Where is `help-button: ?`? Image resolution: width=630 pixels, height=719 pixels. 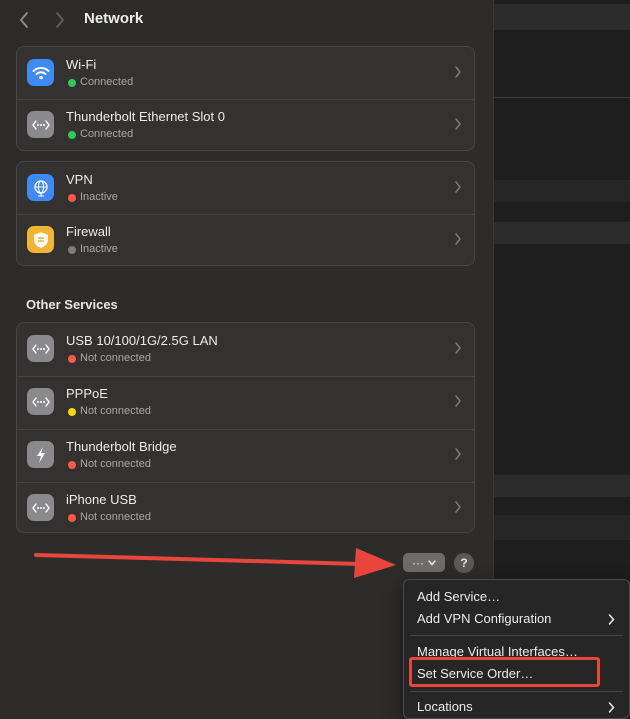 help-button: ? is located at coordinates (464, 563).